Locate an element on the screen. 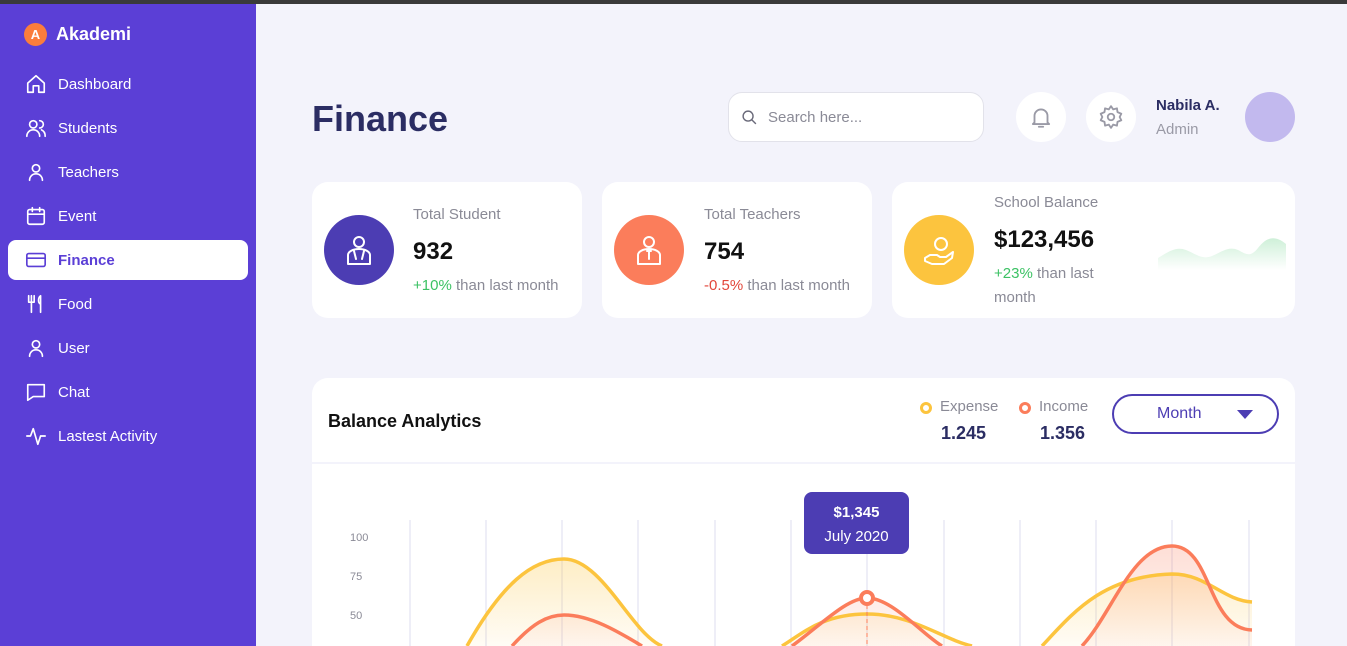  stat-change-percent: +10% is located at coordinates (432, 285).